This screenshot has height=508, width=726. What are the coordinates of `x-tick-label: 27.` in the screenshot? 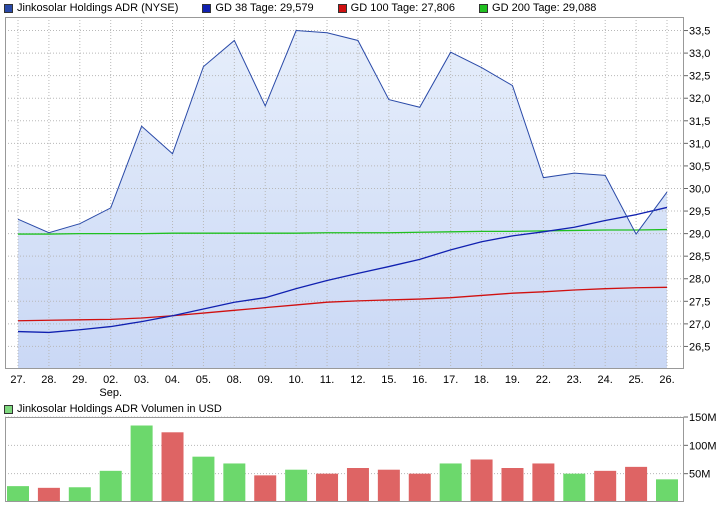 It's located at (17, 380).